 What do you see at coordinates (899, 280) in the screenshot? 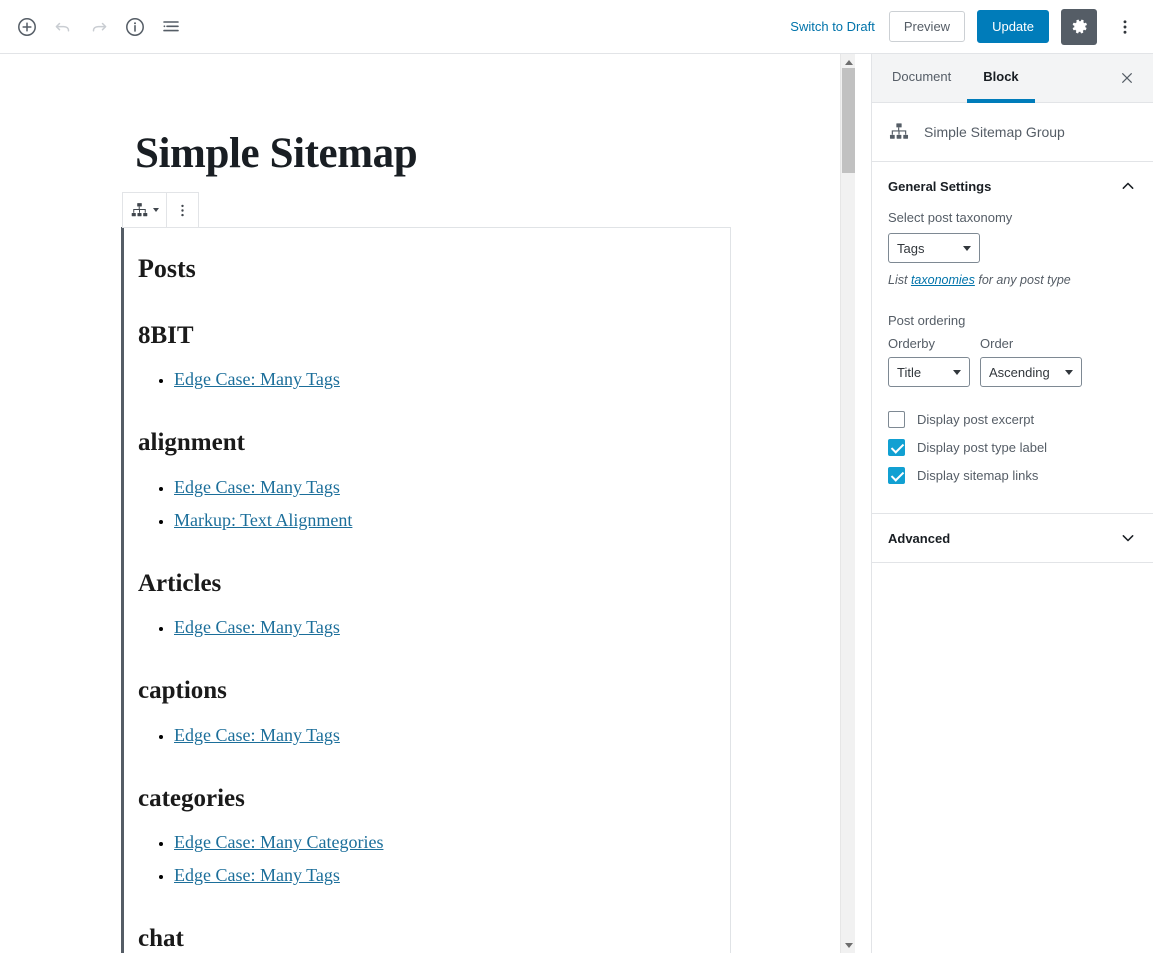
I see `taxonomy-help-prefix: List` at bounding box center [899, 280].